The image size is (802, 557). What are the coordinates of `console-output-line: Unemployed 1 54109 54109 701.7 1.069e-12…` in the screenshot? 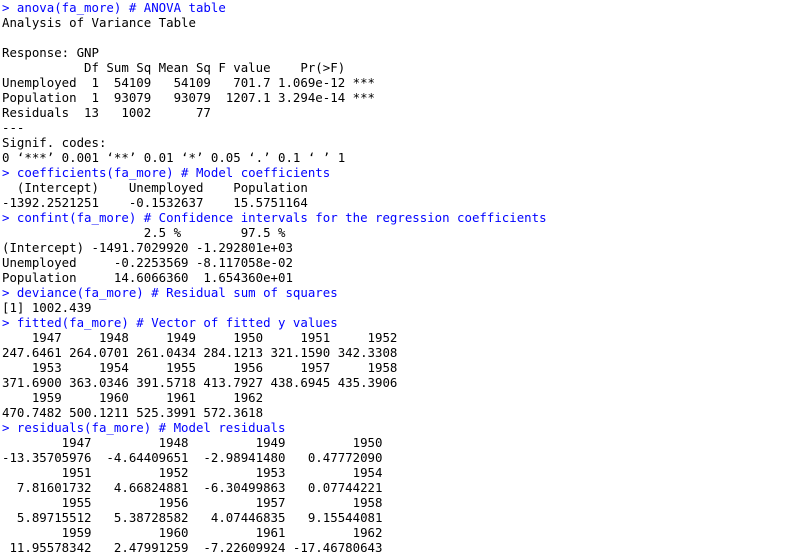 It's located at (188, 82).